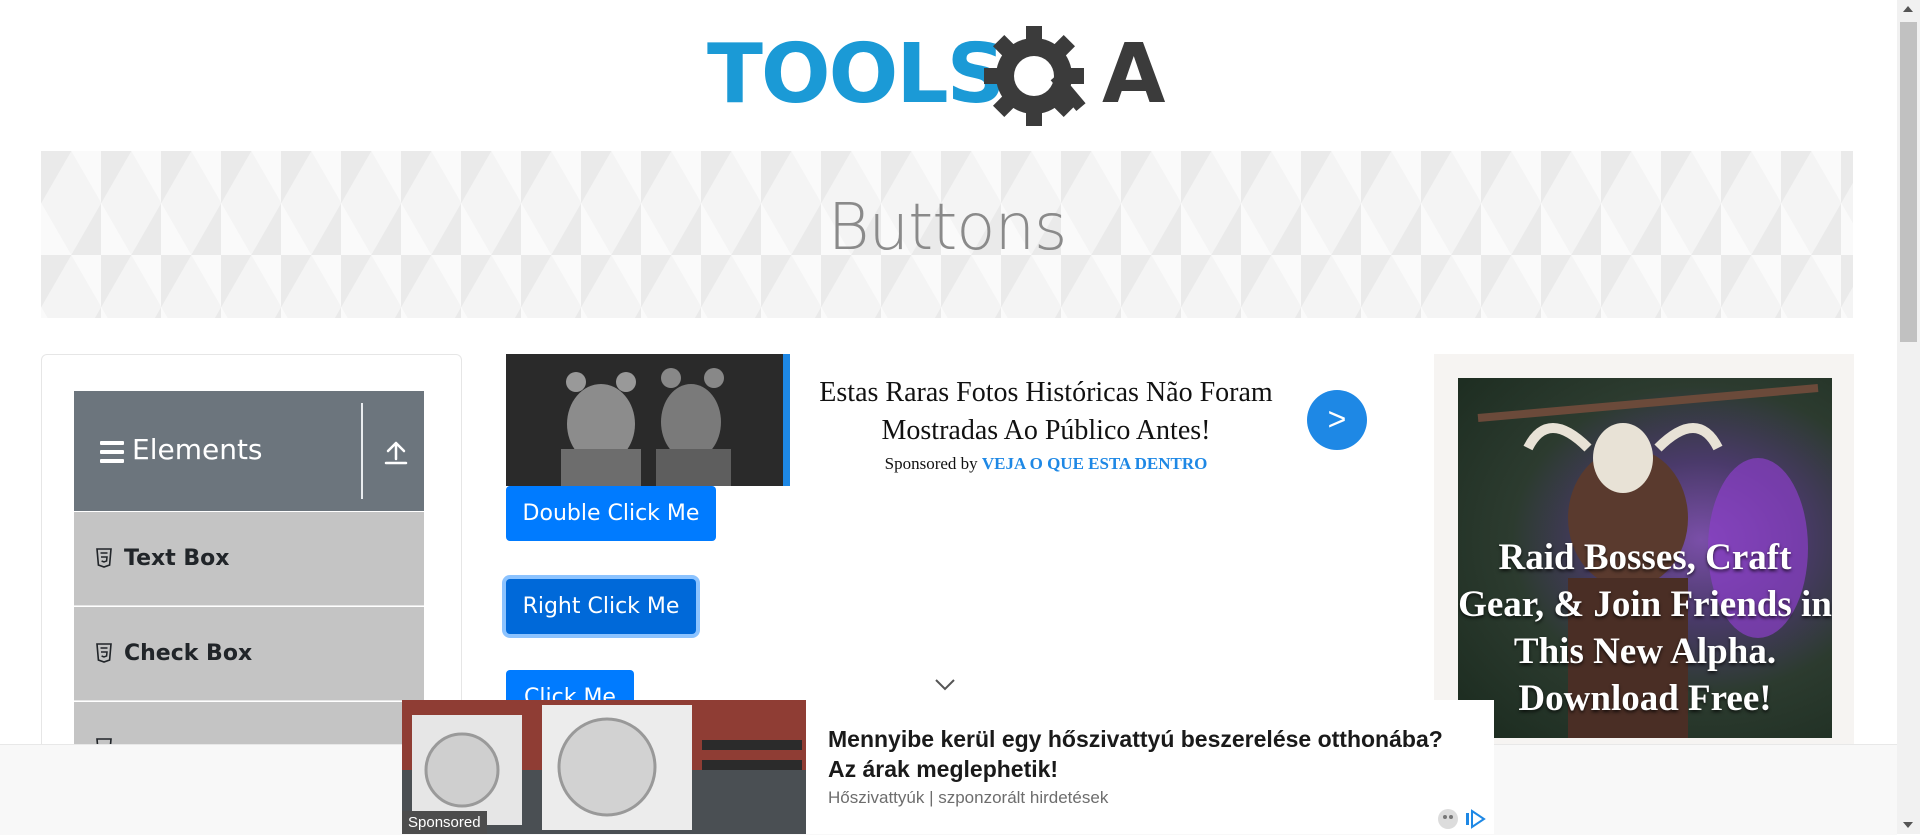  What do you see at coordinates (197, 449) in the screenshot?
I see `sidebar-group-title: Elements` at bounding box center [197, 449].